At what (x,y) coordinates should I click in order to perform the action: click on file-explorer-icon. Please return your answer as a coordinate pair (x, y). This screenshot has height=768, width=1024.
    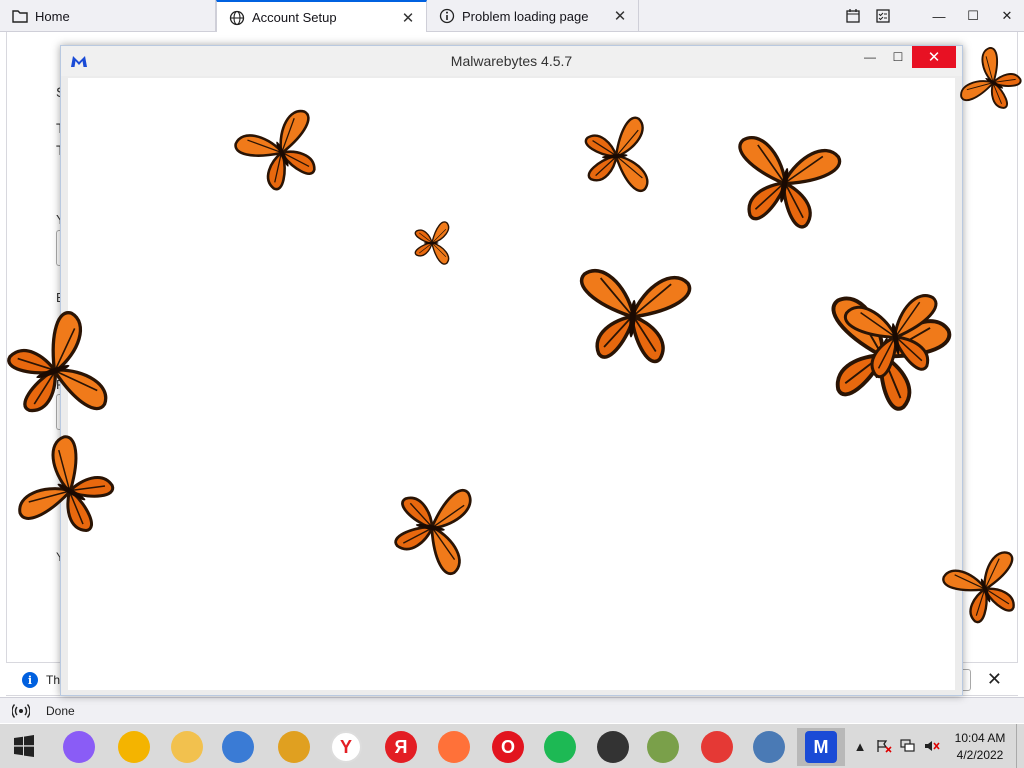
    Looking at the image, I should click on (187, 747).